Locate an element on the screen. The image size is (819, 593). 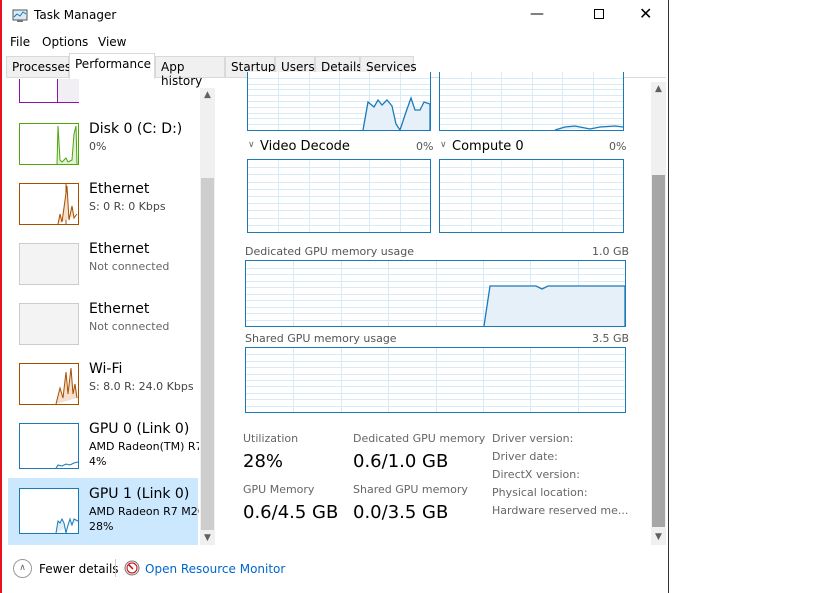
gpu1-thumbnail is located at coordinates (49, 511).